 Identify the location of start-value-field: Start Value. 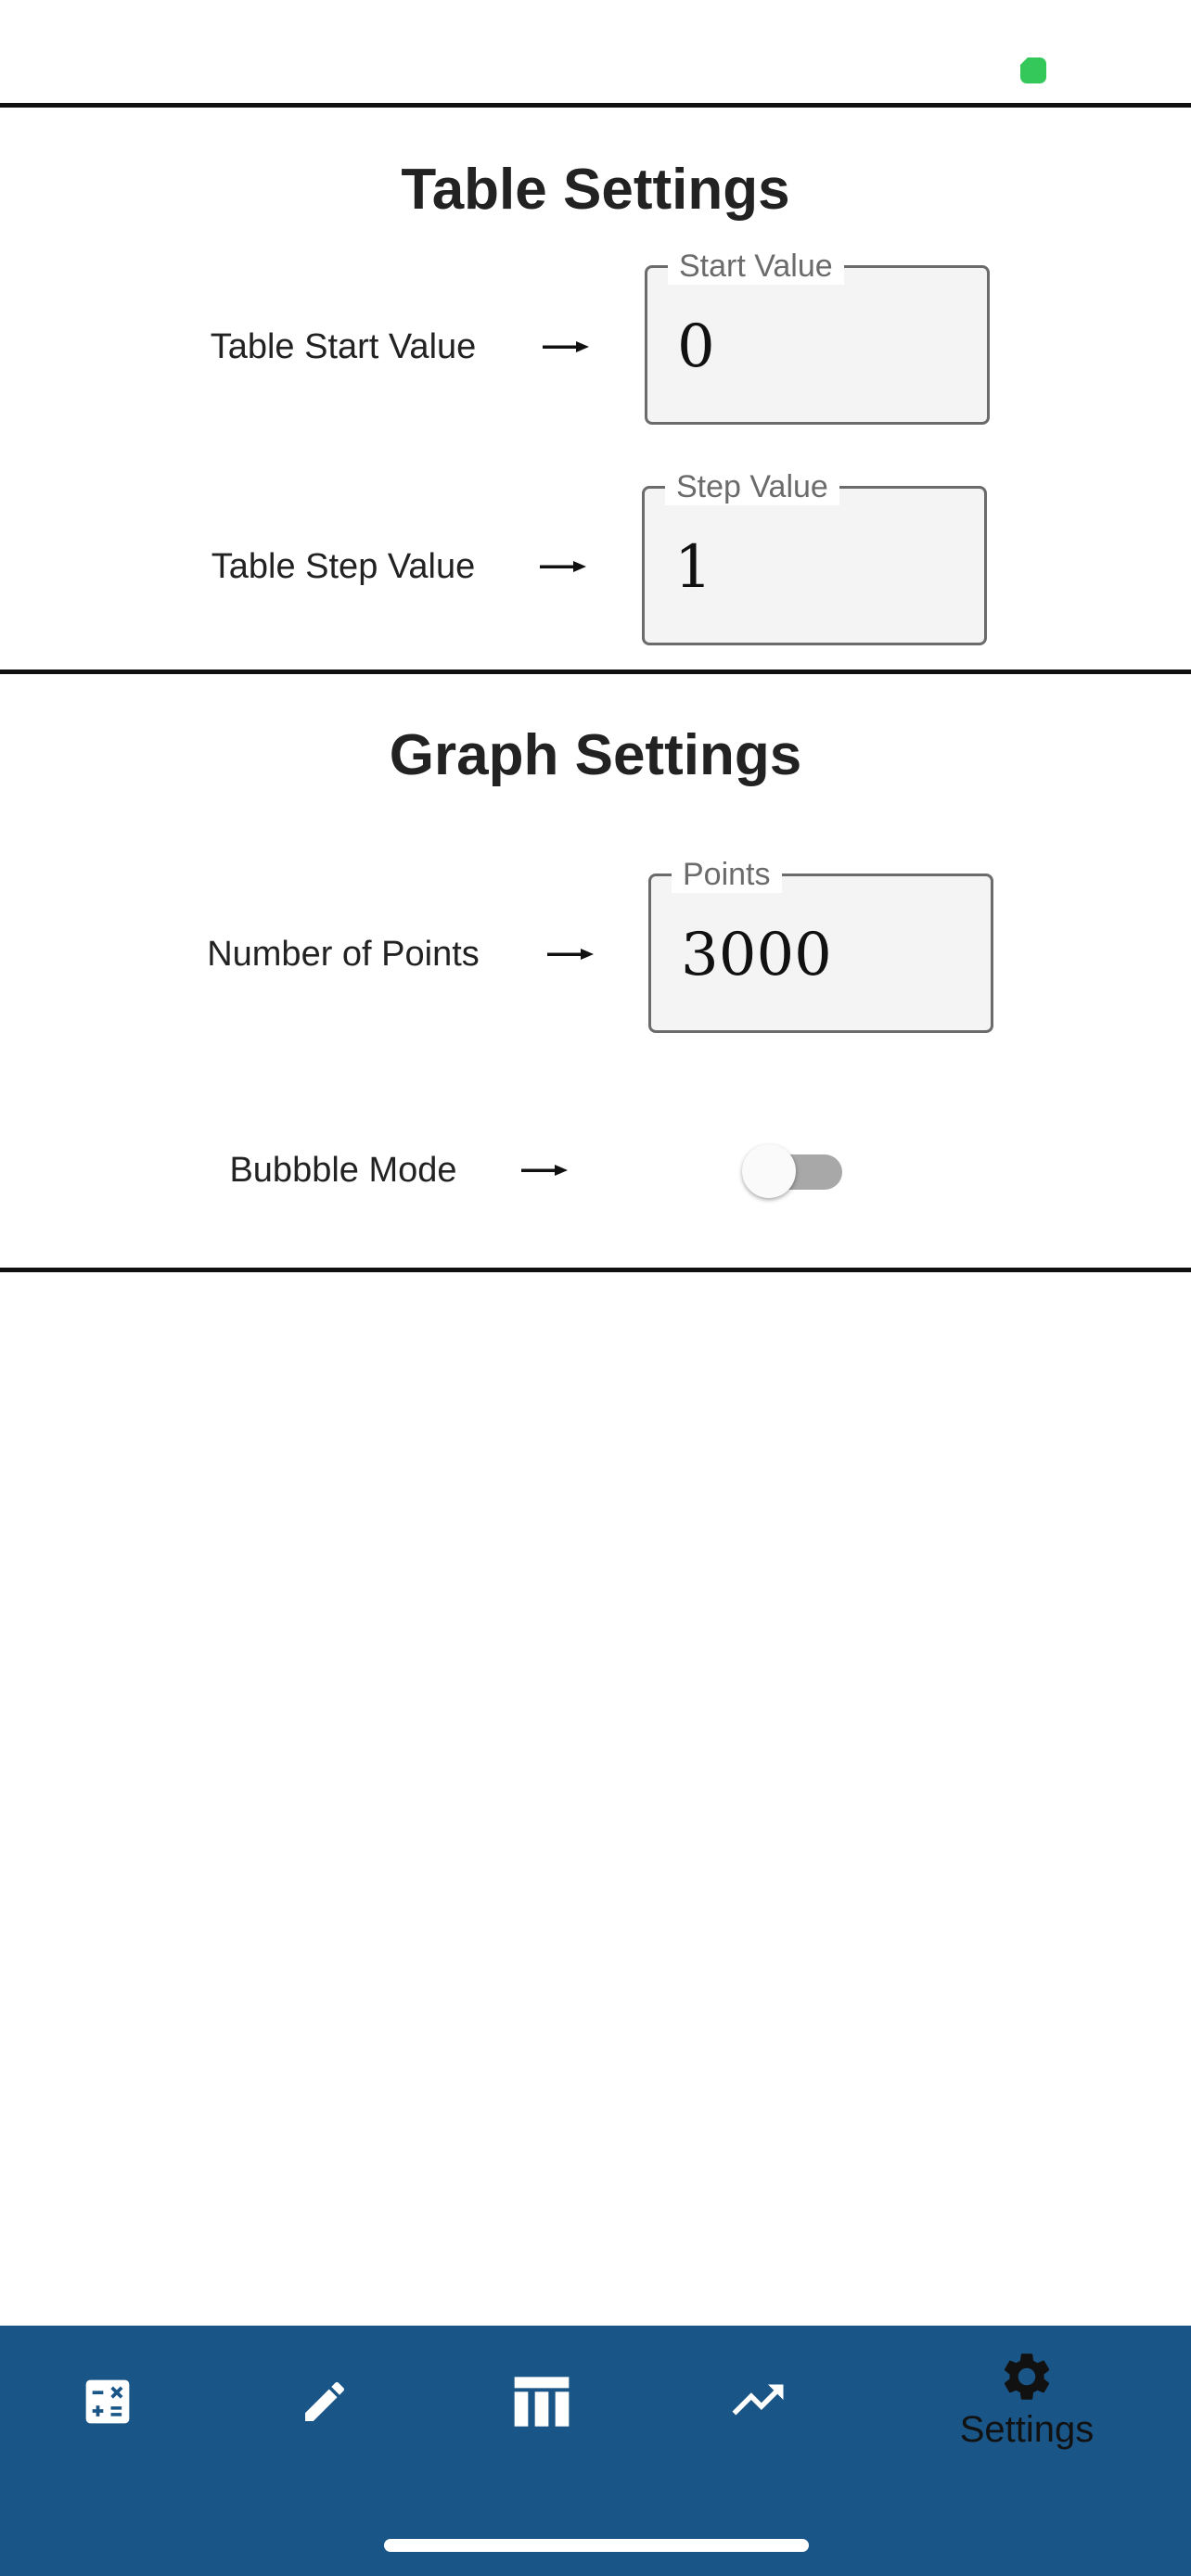
(817, 336).